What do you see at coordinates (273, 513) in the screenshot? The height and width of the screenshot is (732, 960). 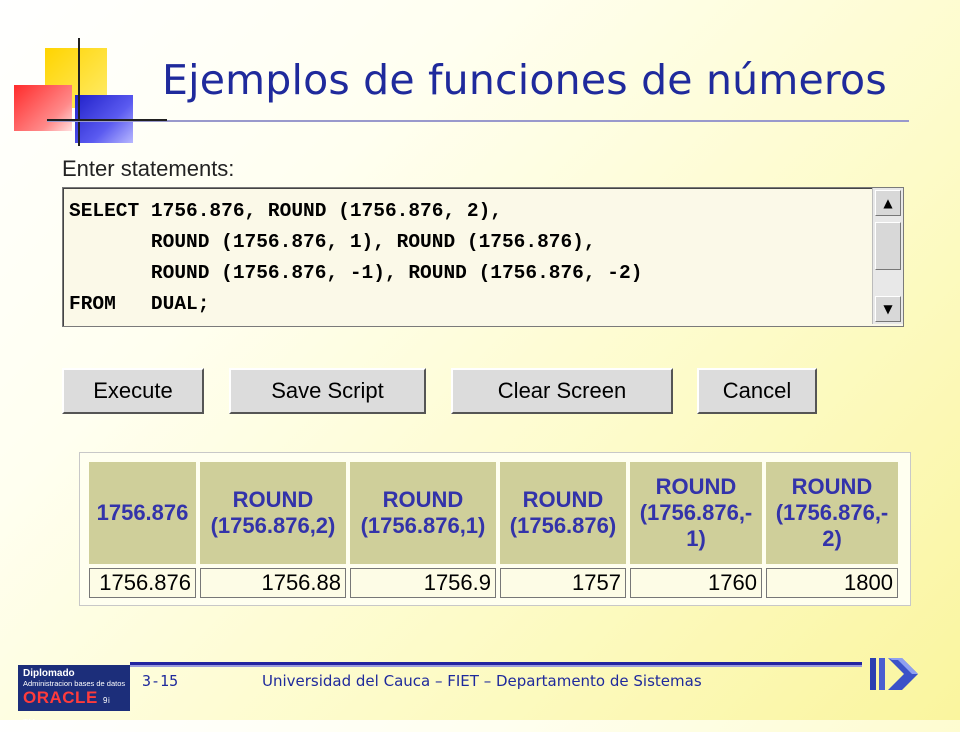 I see `column-header: ROUND (1756.876,2)` at bounding box center [273, 513].